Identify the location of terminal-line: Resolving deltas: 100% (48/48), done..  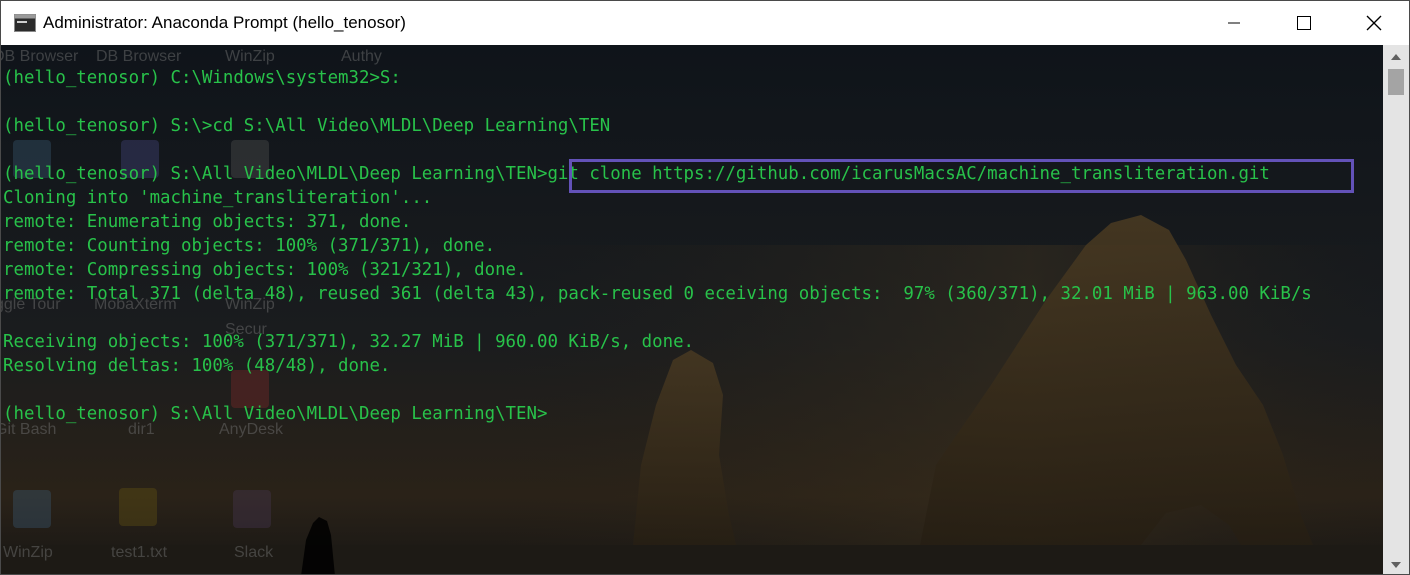
(197, 366).